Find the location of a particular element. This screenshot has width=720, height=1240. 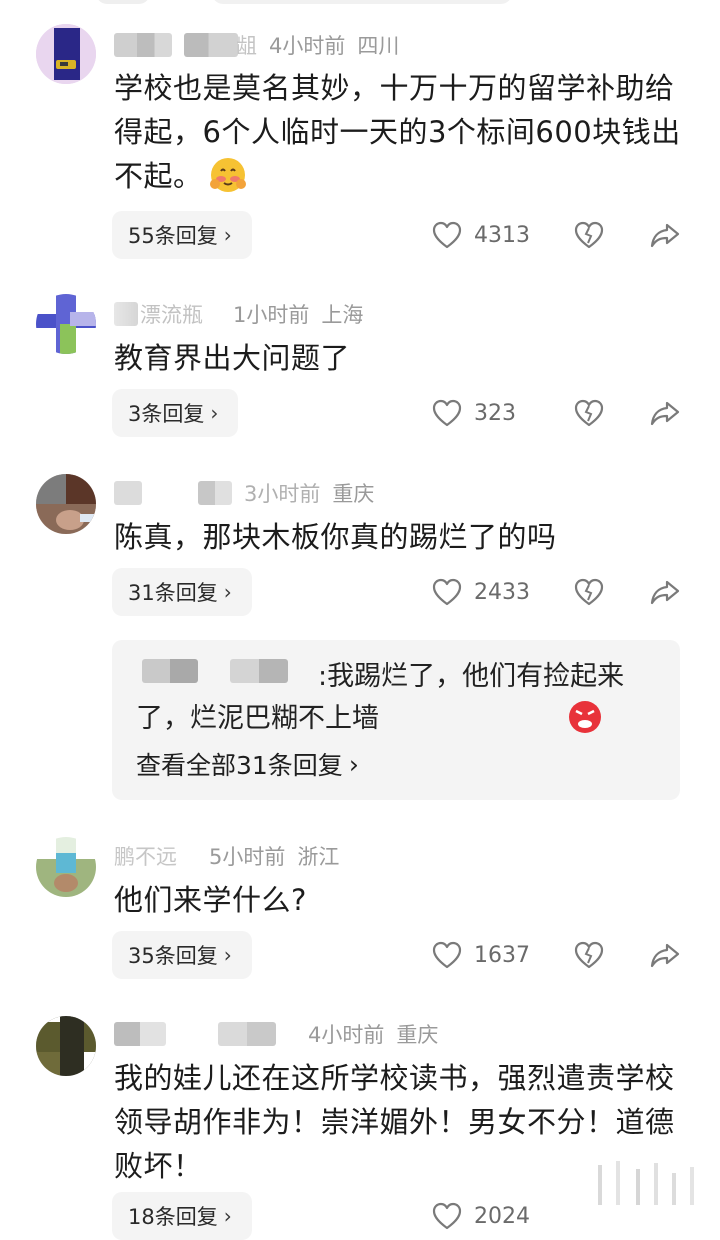

view-replies-button: 3条回复 › is located at coordinates (175, 413).